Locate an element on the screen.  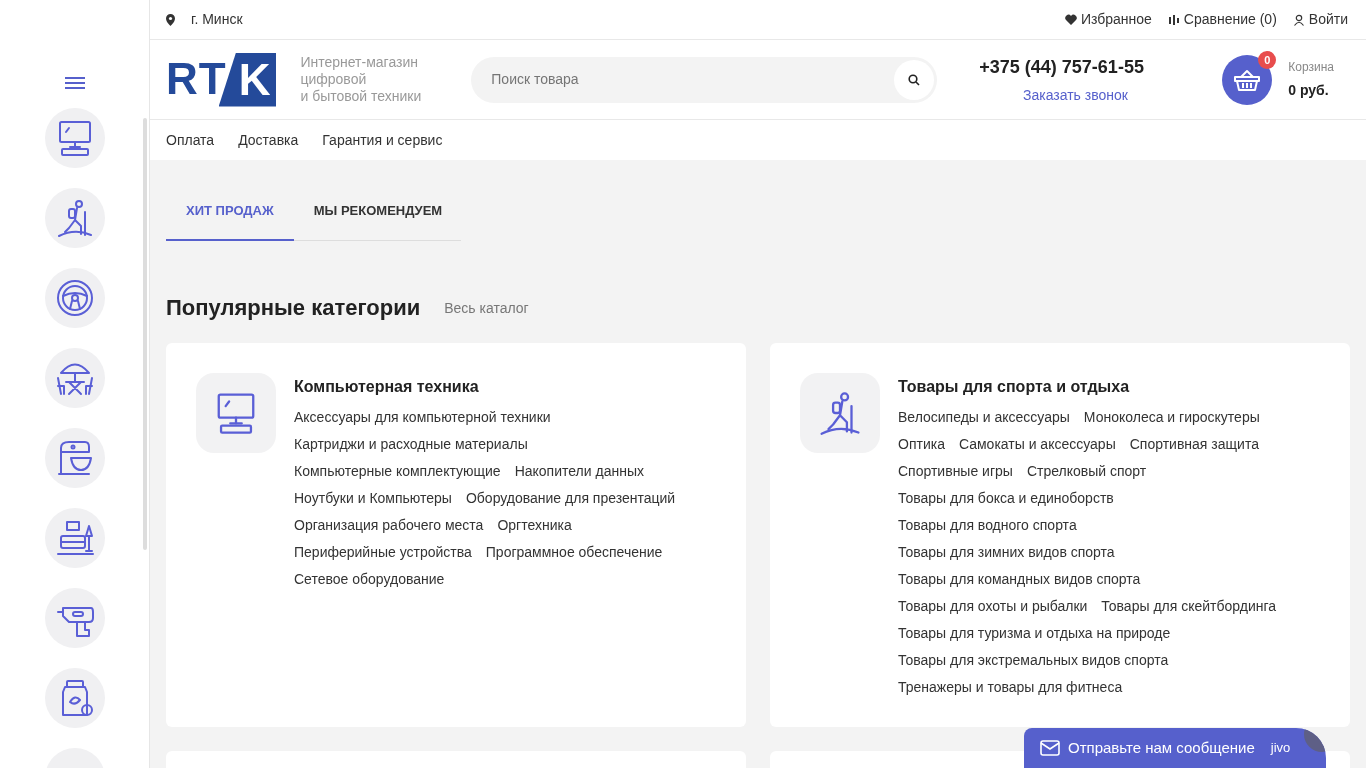
subcategory-link: Велосипеды и аксессуары is located at coordinates (984, 420).